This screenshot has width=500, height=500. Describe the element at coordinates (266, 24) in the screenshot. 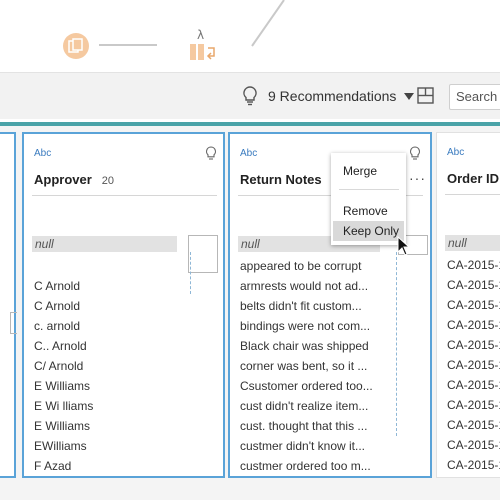

I see `flow-connector-line` at that location.